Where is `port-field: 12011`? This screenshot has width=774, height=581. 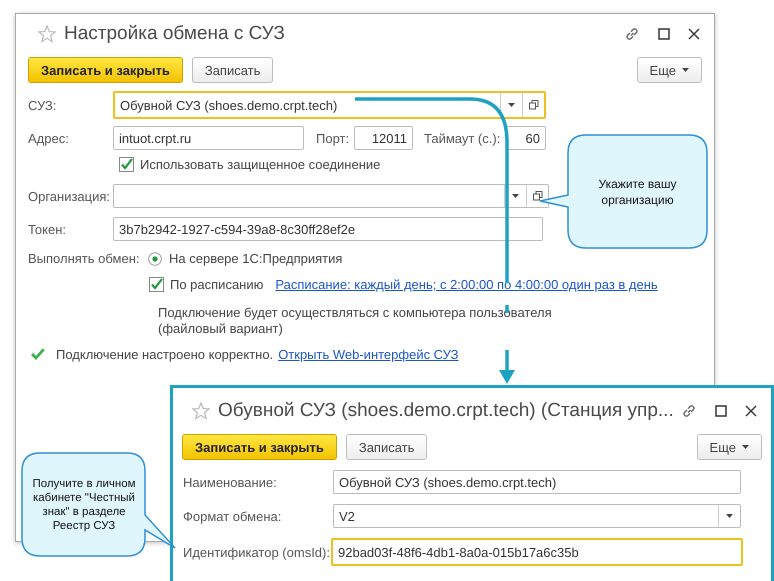
port-field: 12011 is located at coordinates (383, 138).